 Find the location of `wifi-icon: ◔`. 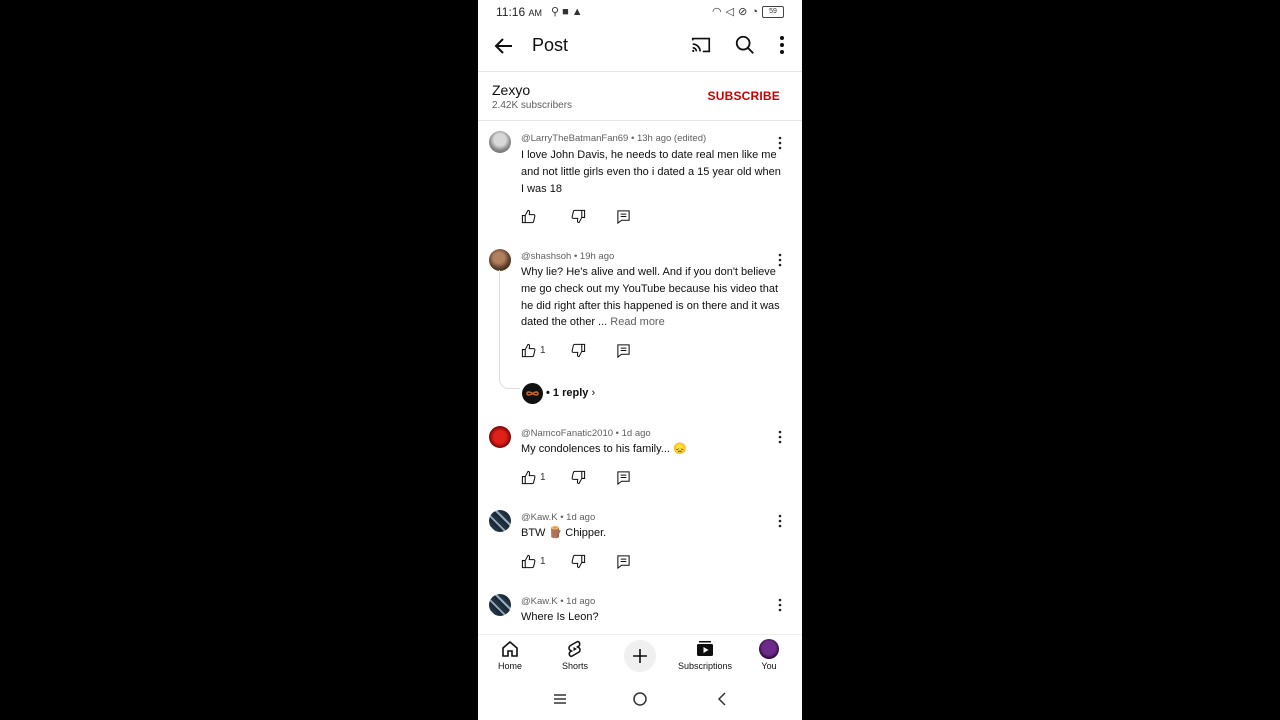

wifi-icon: ◔ is located at coordinates (754, 11).